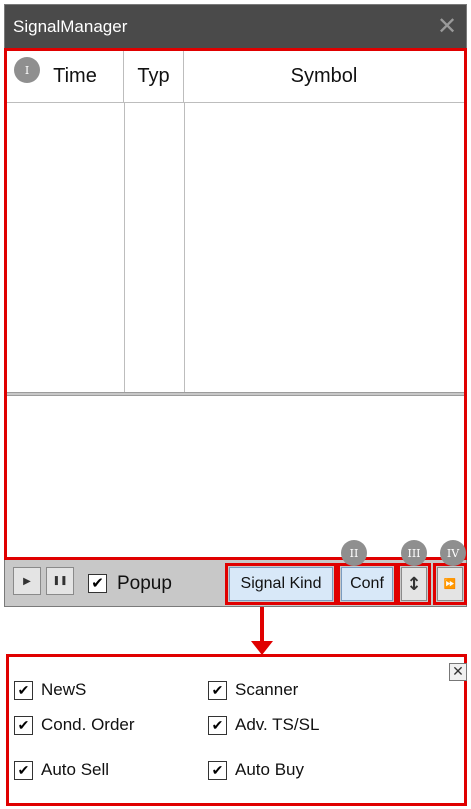  I want to click on cond-order-checkbox: ✔, so click(23, 725).